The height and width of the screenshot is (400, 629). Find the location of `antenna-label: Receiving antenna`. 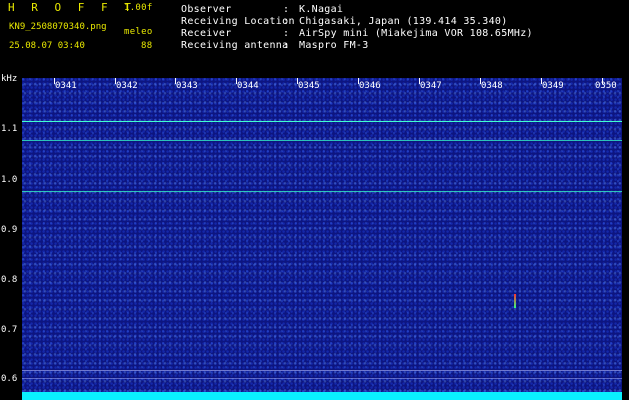

antenna-label: Receiving antenna is located at coordinates (235, 45).